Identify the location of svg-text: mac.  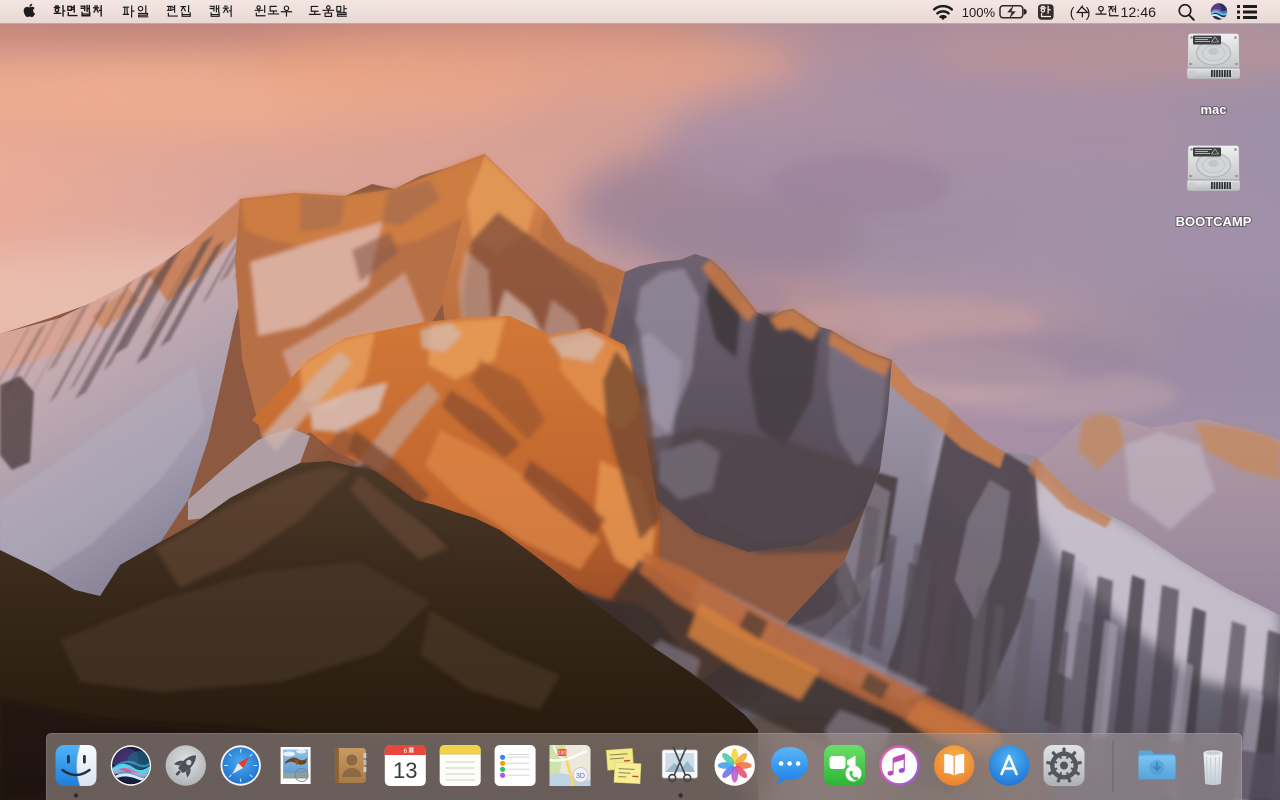
(1213, 109).